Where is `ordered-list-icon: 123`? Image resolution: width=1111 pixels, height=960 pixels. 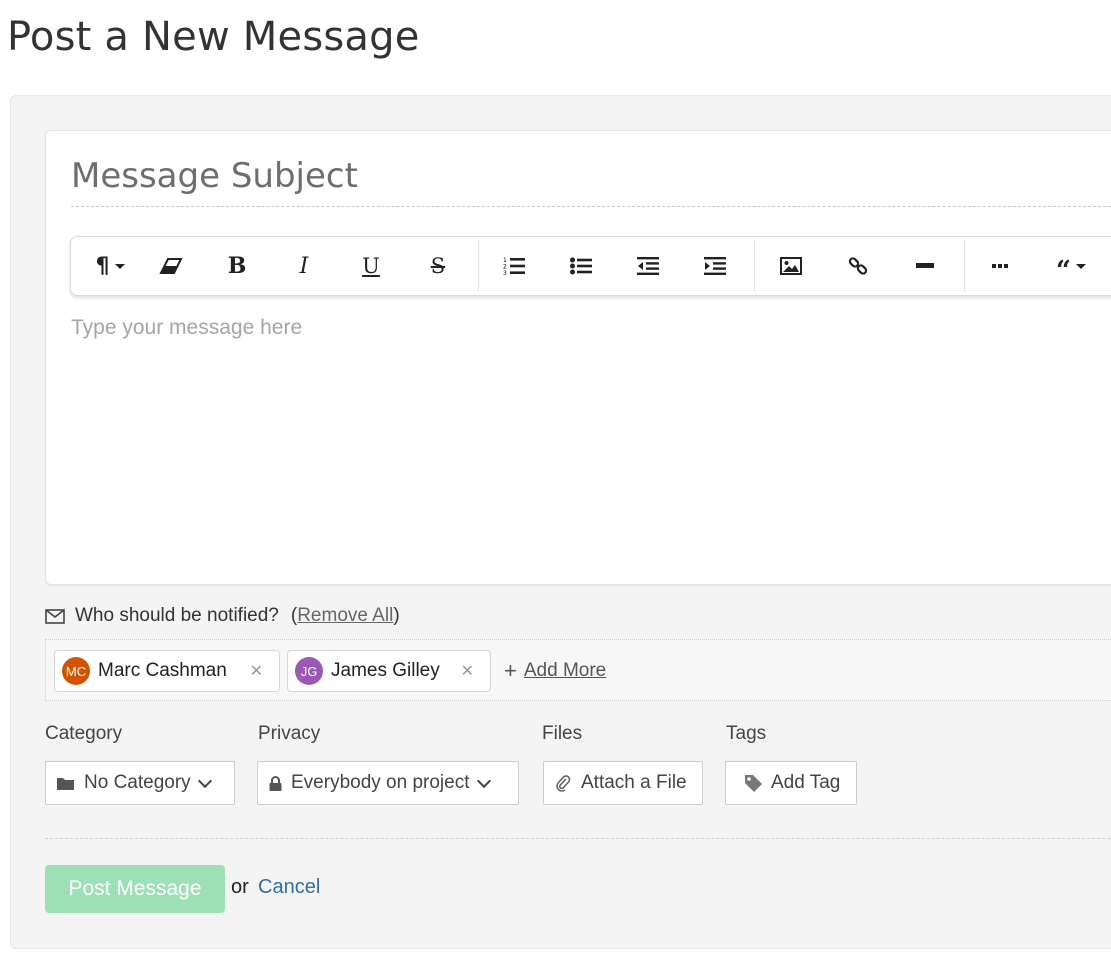
ordered-list-icon: 123 is located at coordinates (514, 266).